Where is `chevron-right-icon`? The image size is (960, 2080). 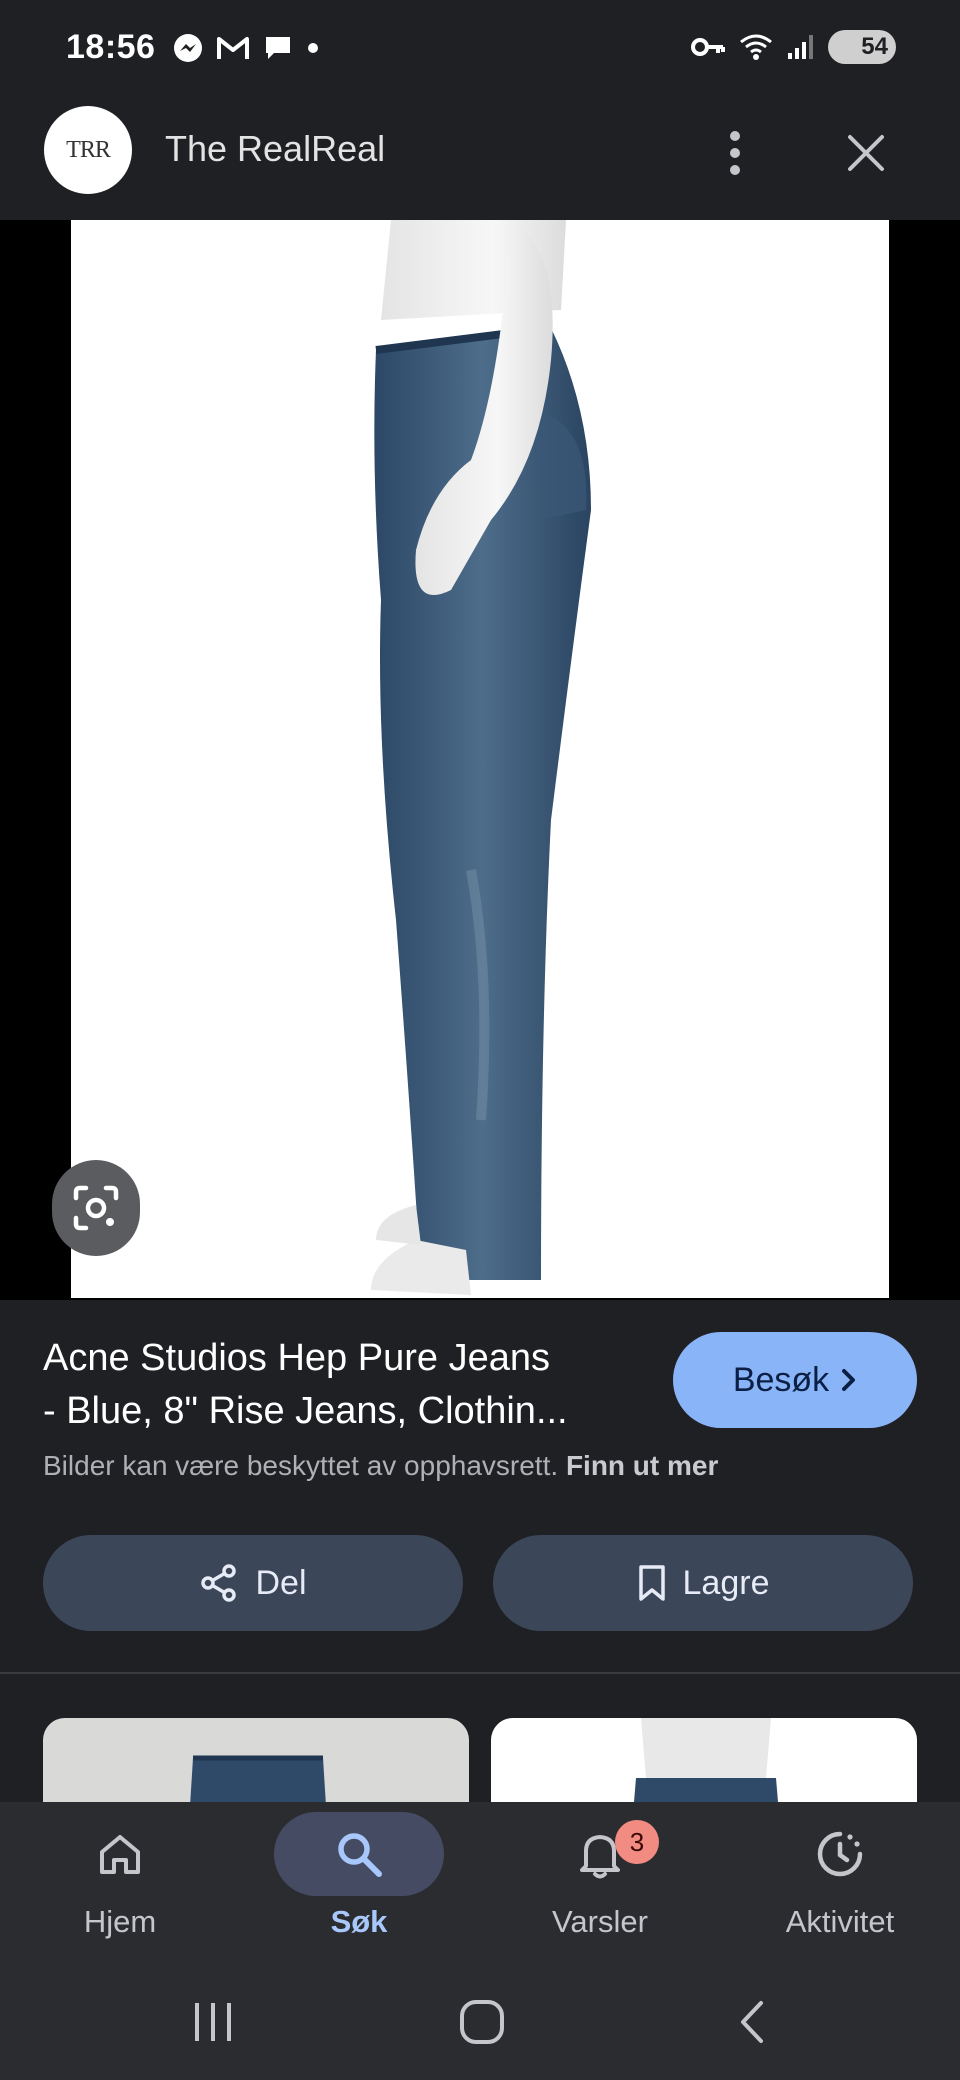 chevron-right-icon is located at coordinates (849, 1380).